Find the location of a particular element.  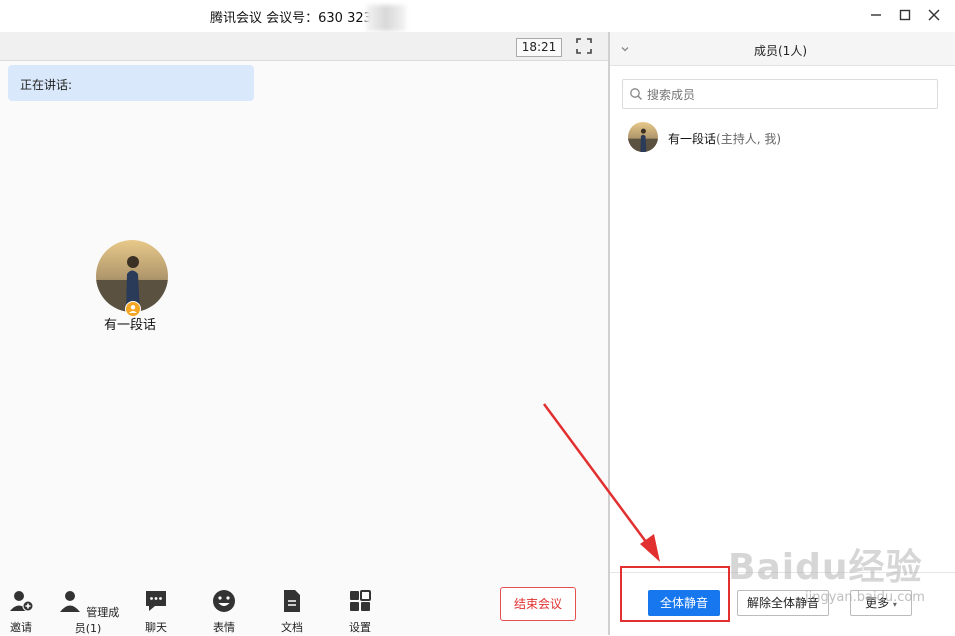

member-role: (主持人, 我) is located at coordinates (749, 139).